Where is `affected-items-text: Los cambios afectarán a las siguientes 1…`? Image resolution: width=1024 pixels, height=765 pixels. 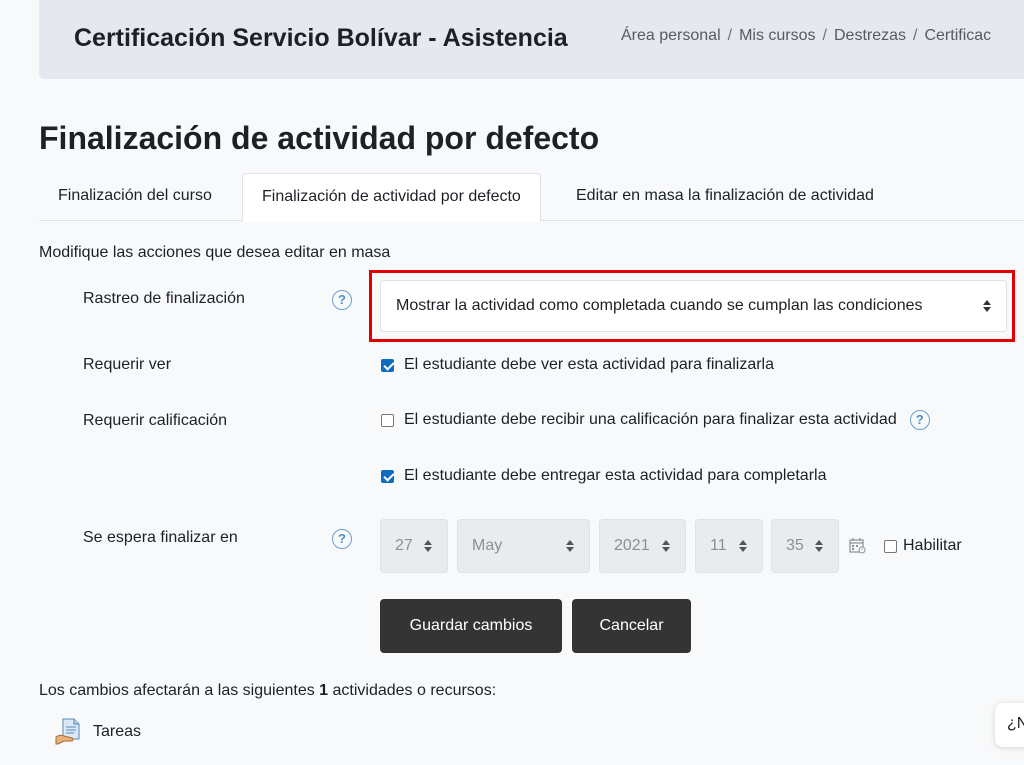
affected-items-text: Los cambios afectarán a las siguientes 1… is located at coordinates (267, 691).